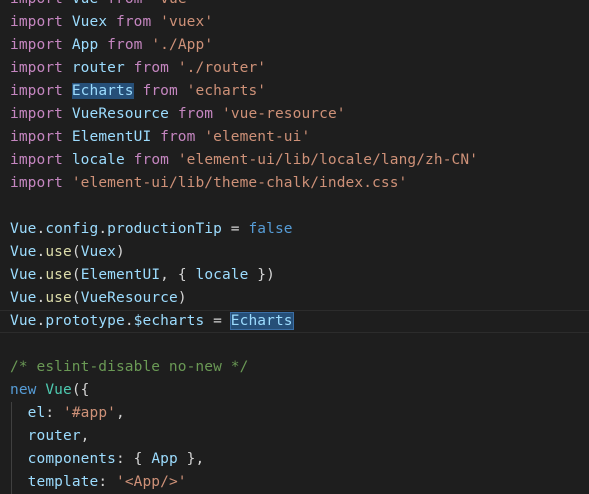  What do you see at coordinates (294, 298) in the screenshot?
I see `code-line: Vue.use(VueResource)` at bounding box center [294, 298].